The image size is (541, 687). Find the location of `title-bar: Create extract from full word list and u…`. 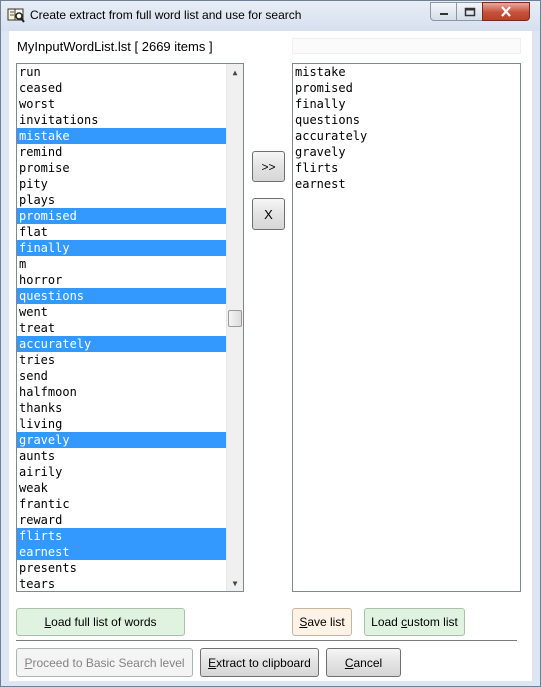

title-bar: Create extract from full word list and u… is located at coordinates (270, 16).